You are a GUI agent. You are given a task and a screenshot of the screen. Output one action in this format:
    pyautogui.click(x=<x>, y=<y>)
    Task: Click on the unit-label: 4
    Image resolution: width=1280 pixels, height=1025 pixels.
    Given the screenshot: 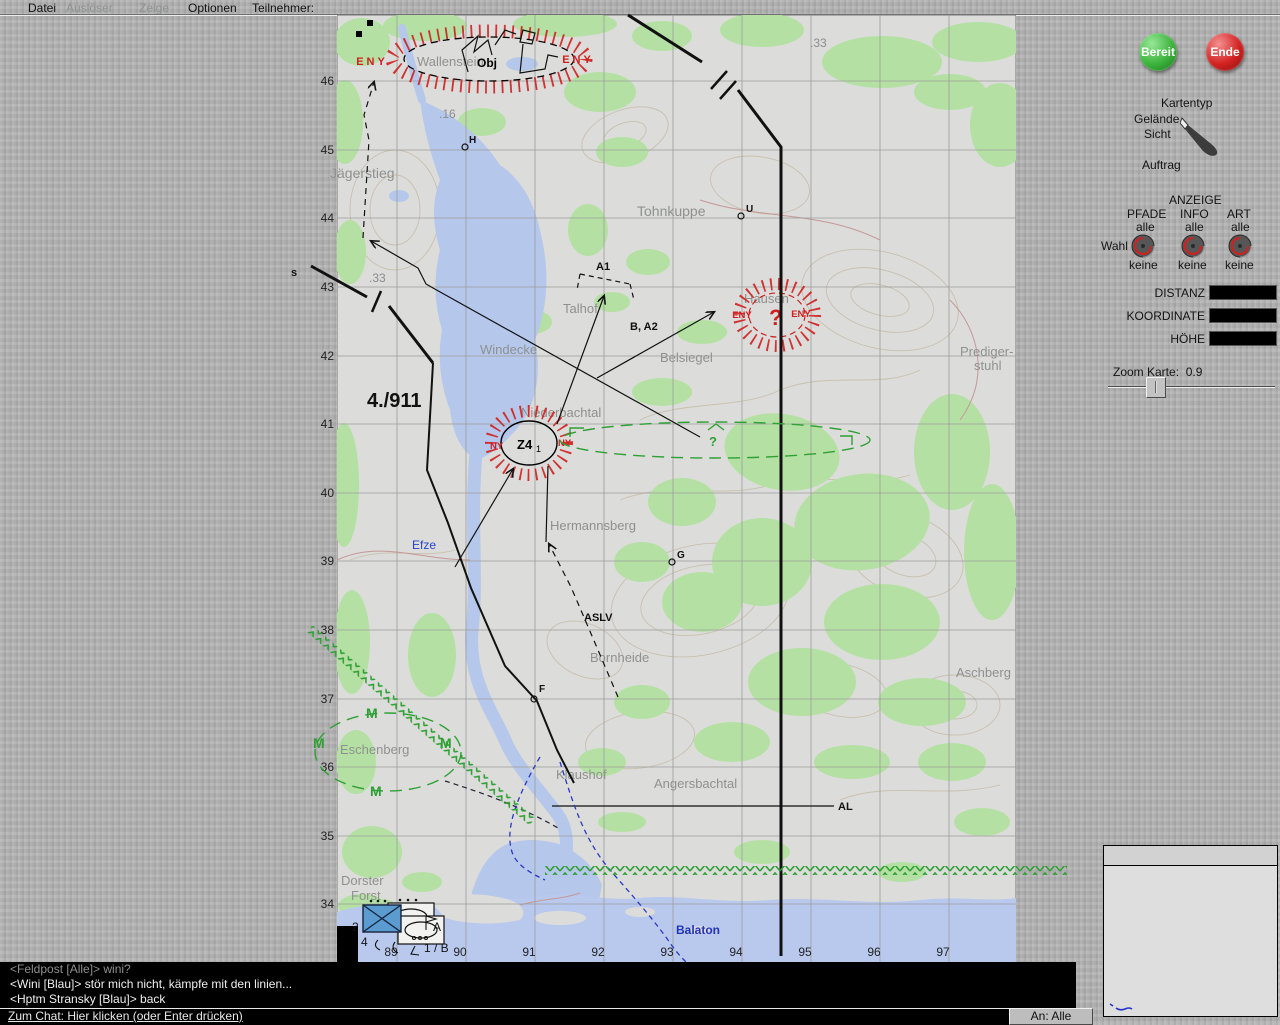 What is the action you would take?
    pyautogui.click(x=364, y=942)
    